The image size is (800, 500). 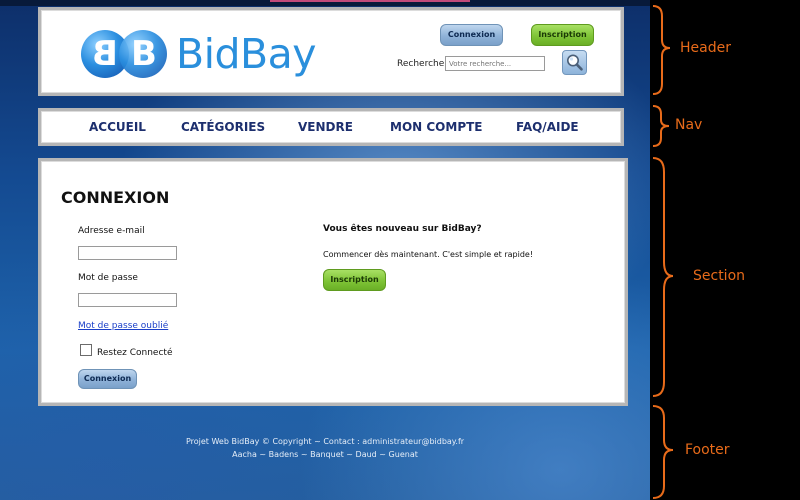 What do you see at coordinates (86, 350) in the screenshot?
I see `remember-me-checkbox` at bounding box center [86, 350].